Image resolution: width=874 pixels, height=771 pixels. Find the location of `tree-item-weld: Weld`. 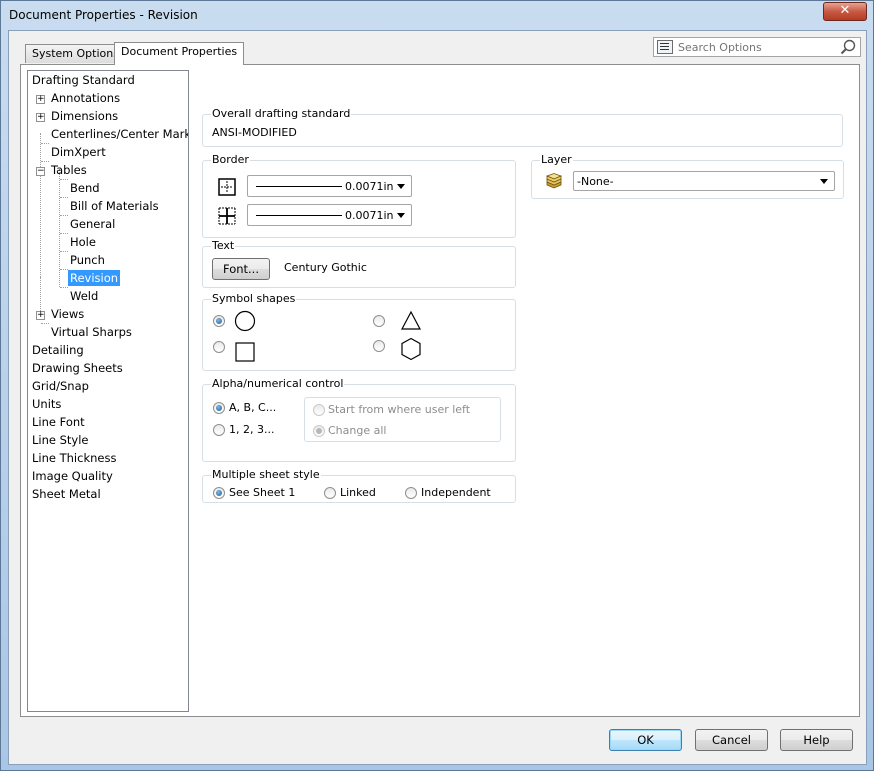

tree-item-weld: Weld is located at coordinates (84, 296).